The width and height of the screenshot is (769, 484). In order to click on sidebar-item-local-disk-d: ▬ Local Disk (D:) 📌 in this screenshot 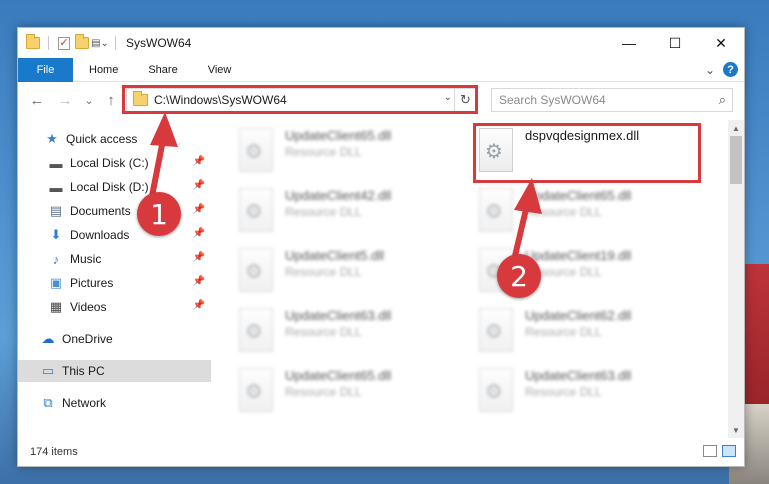, I will do `click(114, 187)`.